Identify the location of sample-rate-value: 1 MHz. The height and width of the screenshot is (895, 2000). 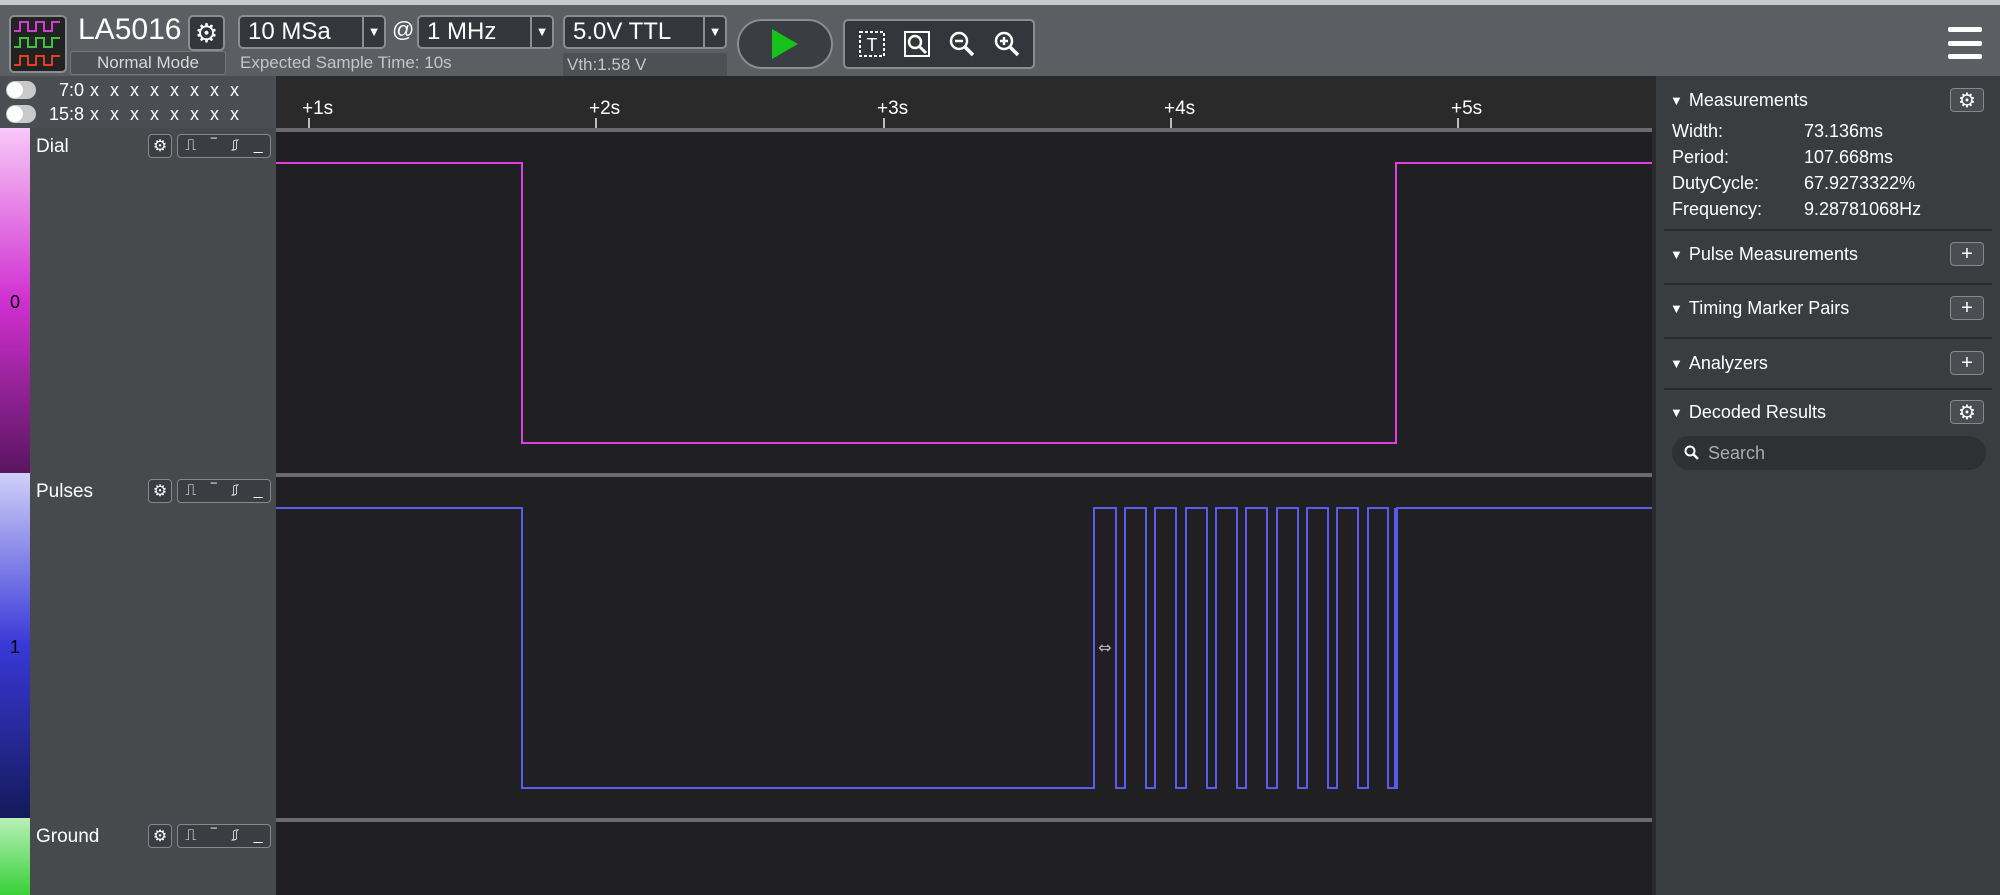
(462, 31).